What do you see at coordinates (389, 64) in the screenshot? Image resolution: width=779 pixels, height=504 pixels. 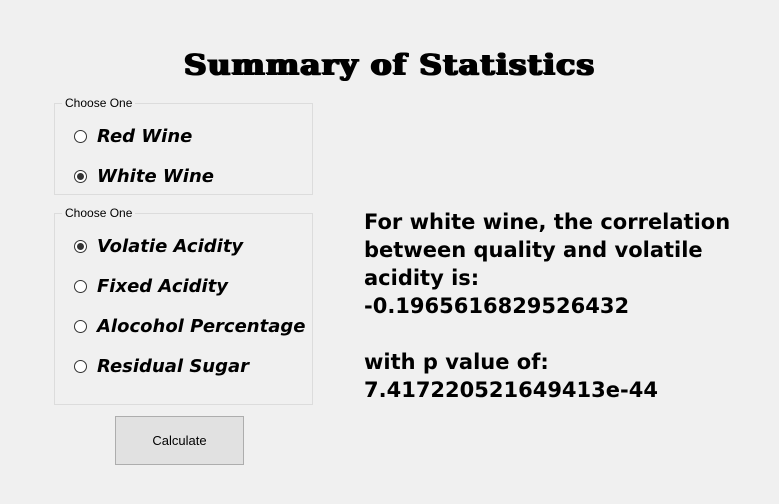 I see `page-title: Summary of Statistics` at bounding box center [389, 64].